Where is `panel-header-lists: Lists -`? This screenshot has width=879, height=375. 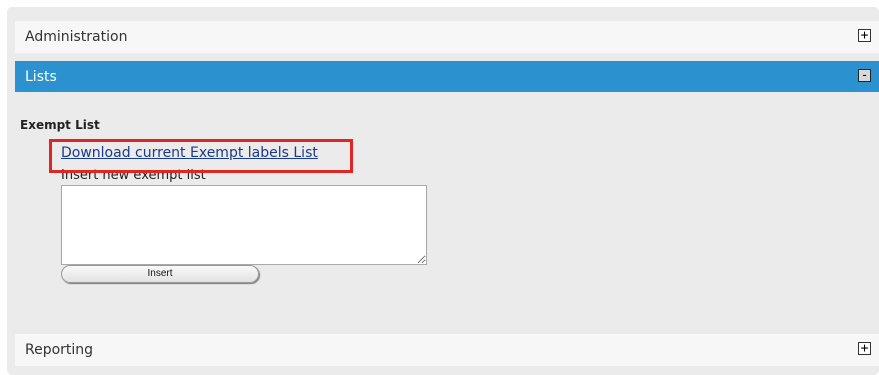
panel-header-lists: Lists - is located at coordinates (447, 76).